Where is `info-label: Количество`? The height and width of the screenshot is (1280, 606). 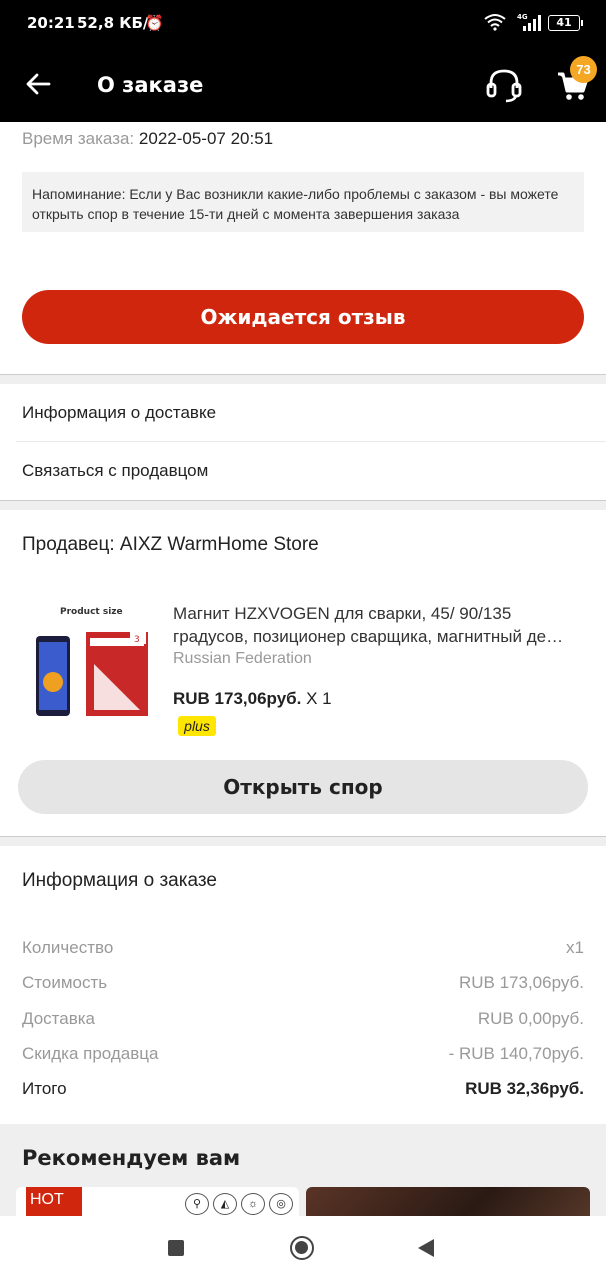
info-label: Количество is located at coordinates (68, 947).